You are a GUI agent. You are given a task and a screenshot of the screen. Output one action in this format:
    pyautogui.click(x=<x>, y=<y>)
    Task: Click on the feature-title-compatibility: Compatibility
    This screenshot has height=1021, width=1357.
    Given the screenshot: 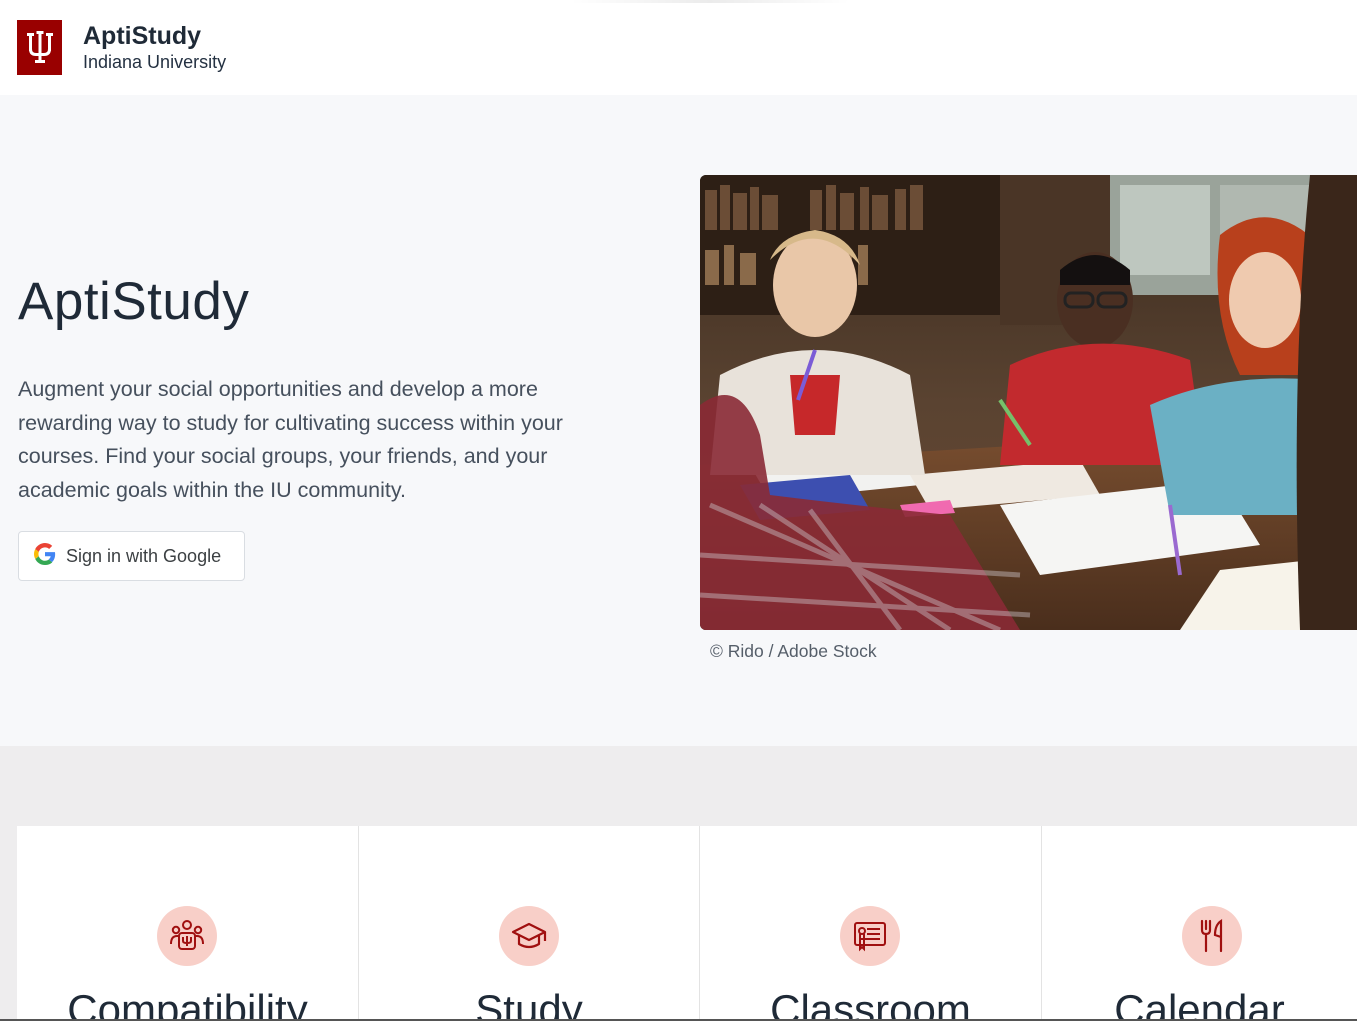 What is the action you would take?
    pyautogui.click(x=187, y=1003)
    